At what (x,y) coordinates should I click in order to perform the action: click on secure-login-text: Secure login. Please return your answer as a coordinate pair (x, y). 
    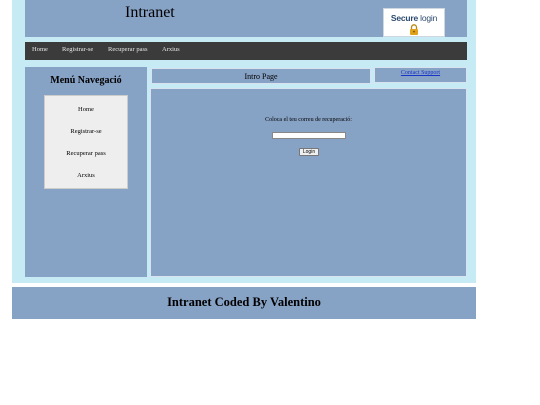
    Looking at the image, I should click on (414, 18).